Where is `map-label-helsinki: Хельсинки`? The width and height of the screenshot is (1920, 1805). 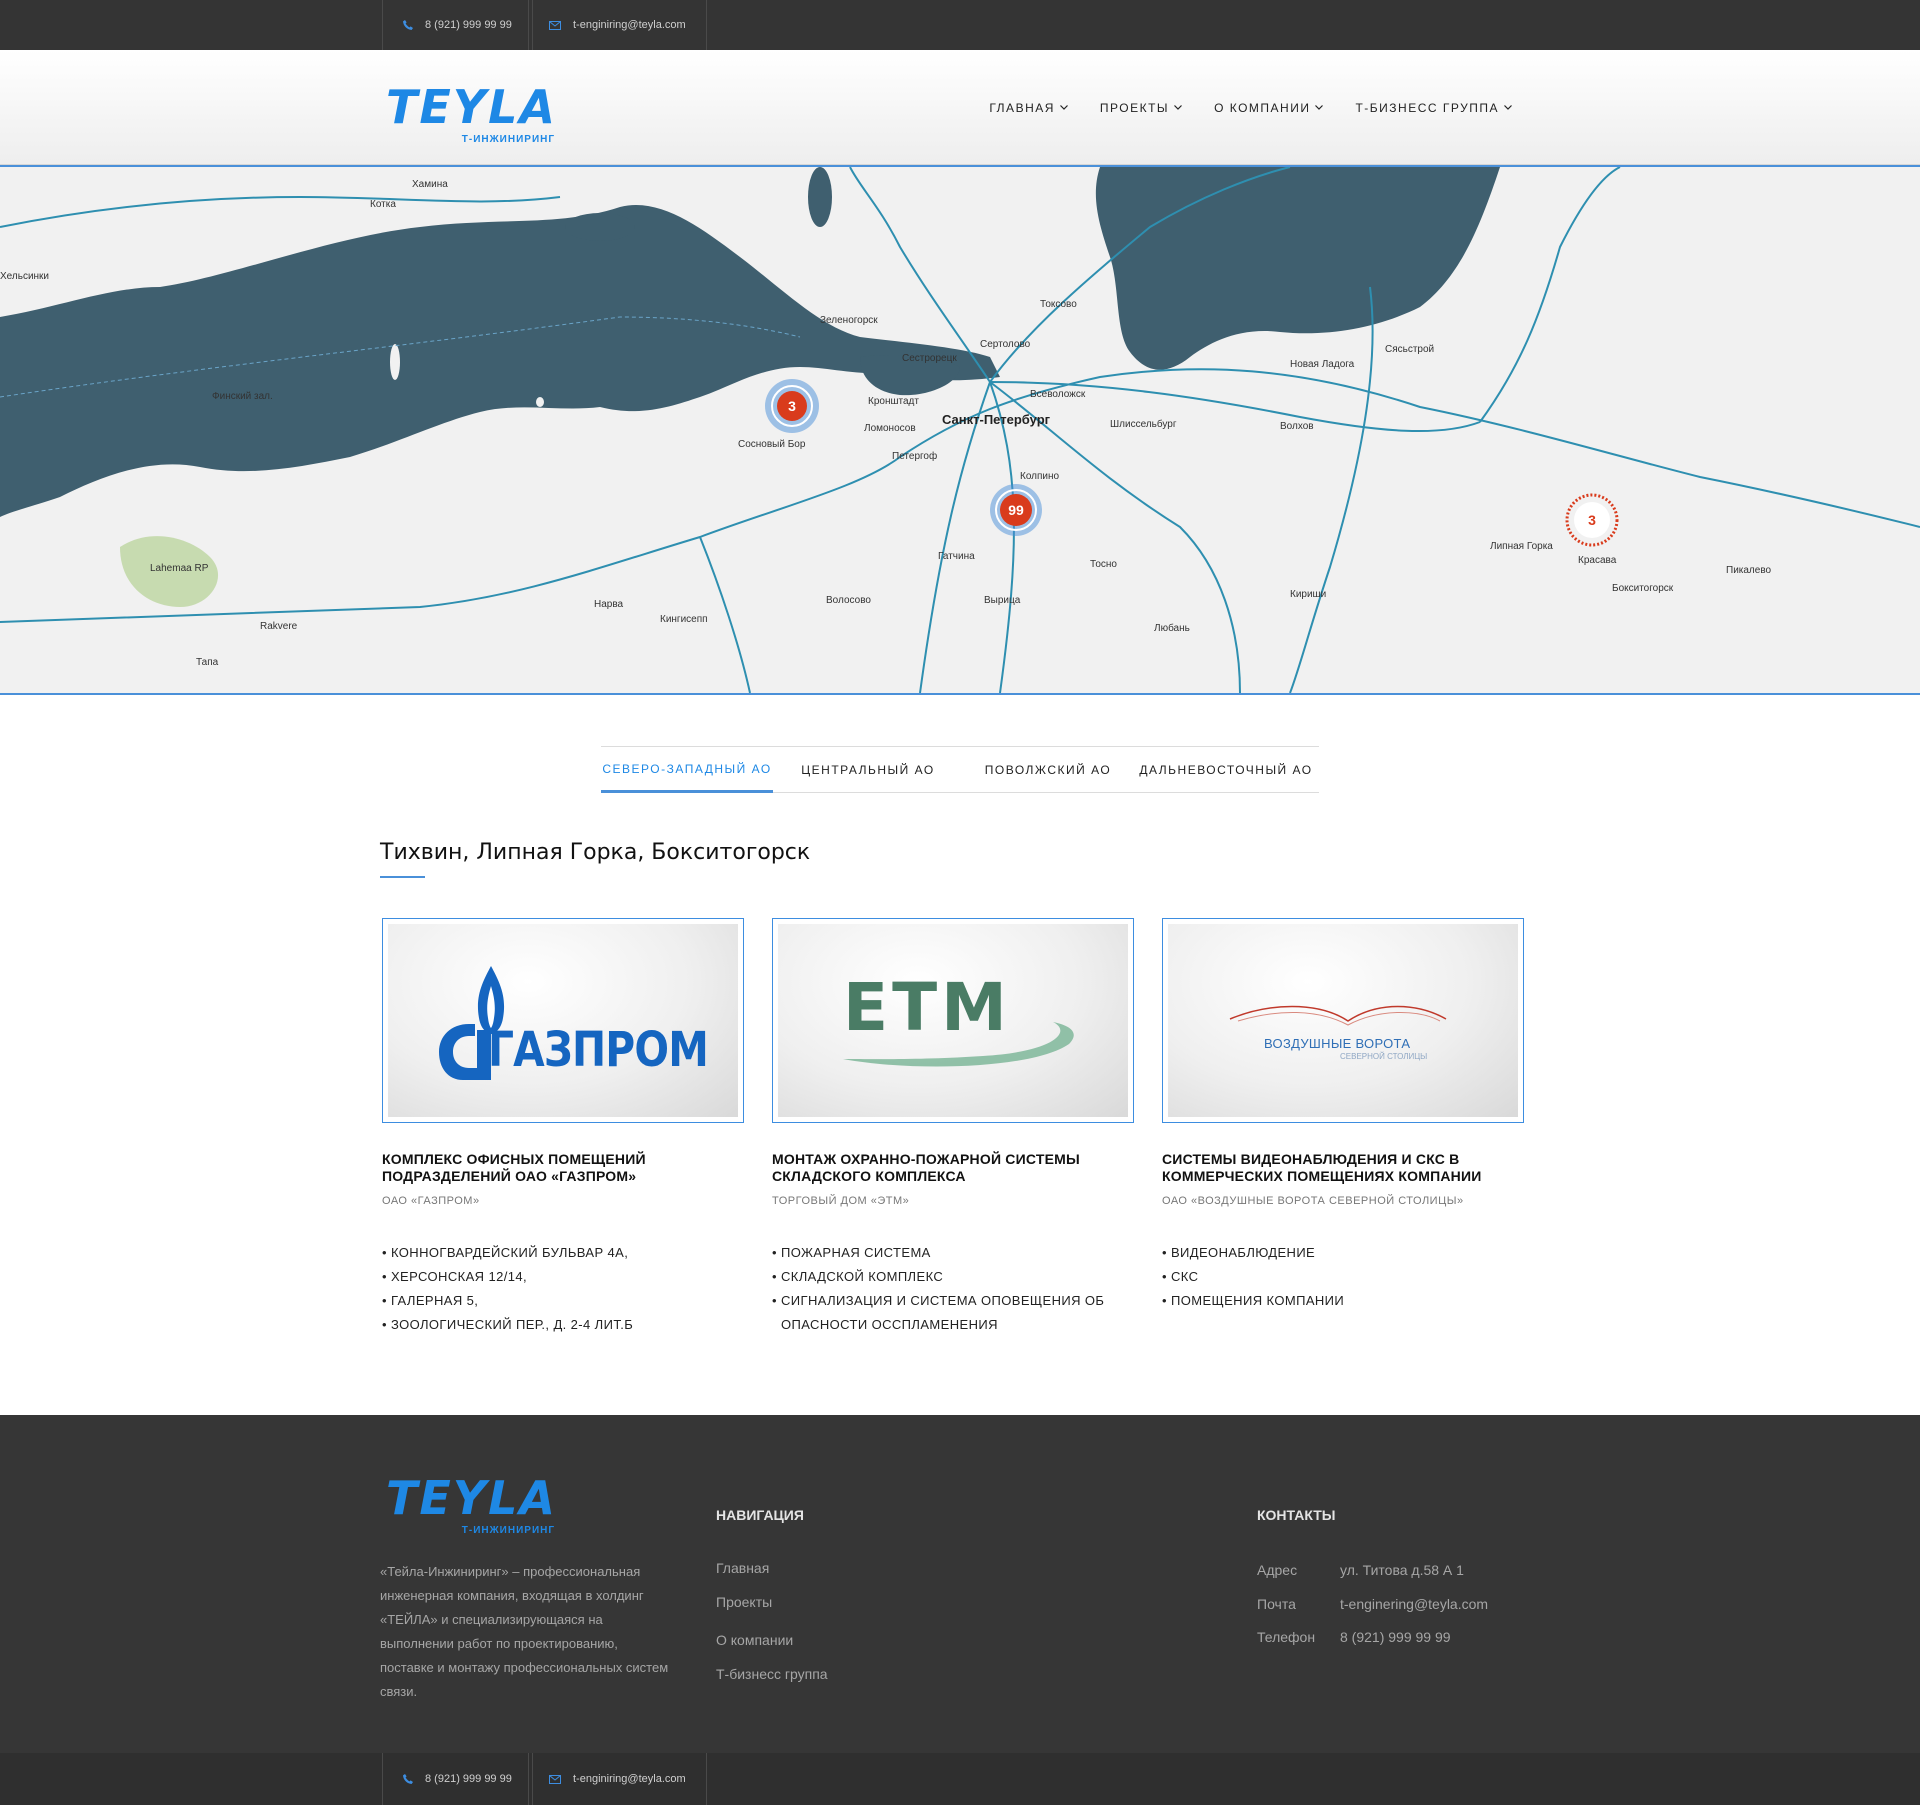
map-label-helsinki: Хельсинки is located at coordinates (24, 276).